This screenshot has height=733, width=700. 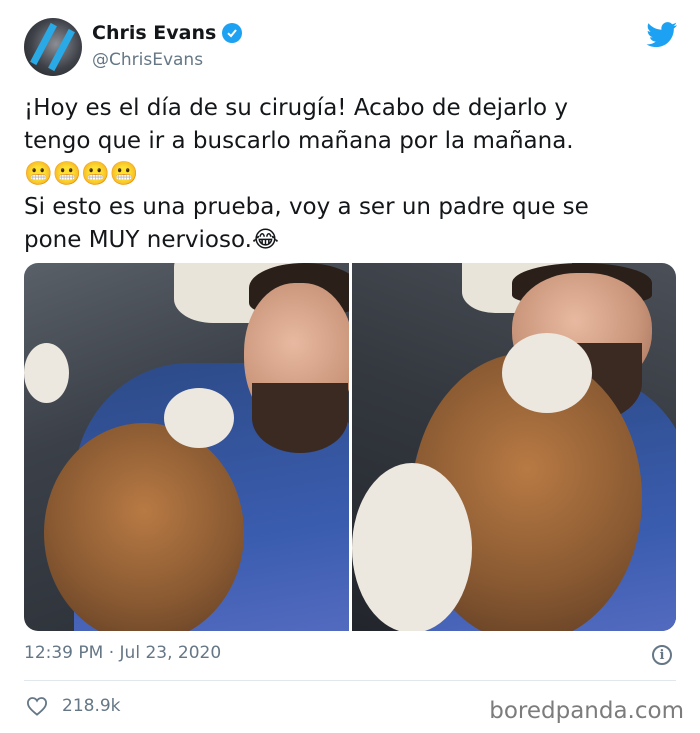 I want to click on dog-chest-shape, so click(x=411, y=547).